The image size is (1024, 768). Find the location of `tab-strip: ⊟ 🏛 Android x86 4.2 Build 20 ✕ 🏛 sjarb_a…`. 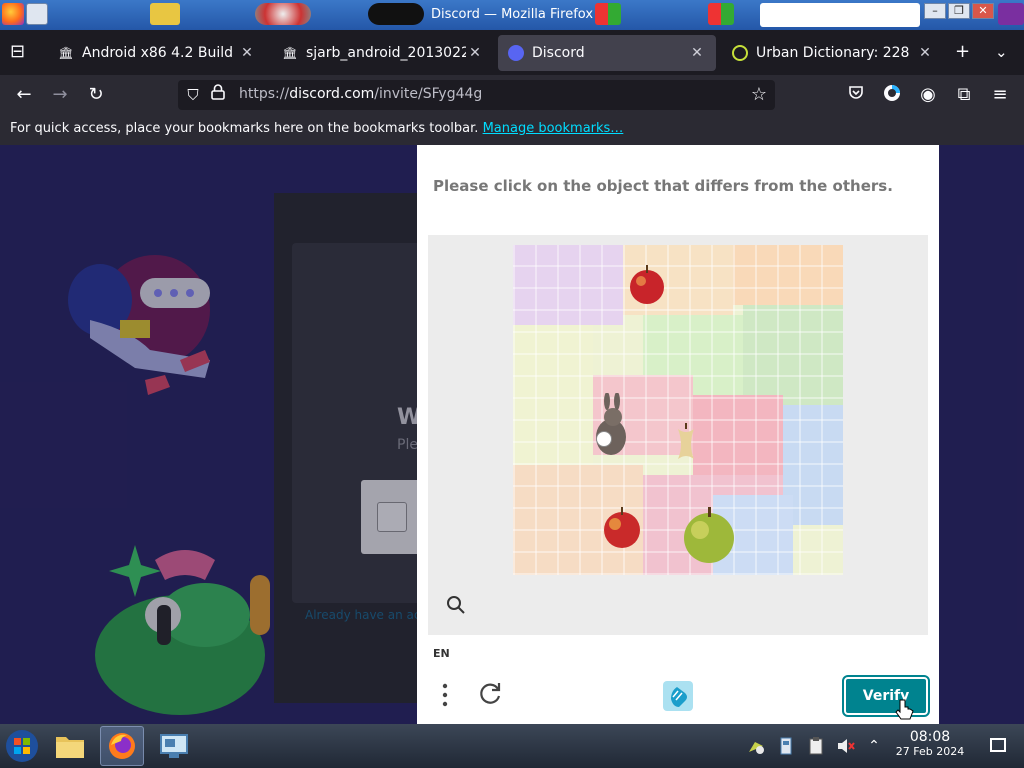

tab-strip: ⊟ 🏛 Android x86 4.2 Build 20 ✕ 🏛 sjarb_a… is located at coordinates (512, 52).